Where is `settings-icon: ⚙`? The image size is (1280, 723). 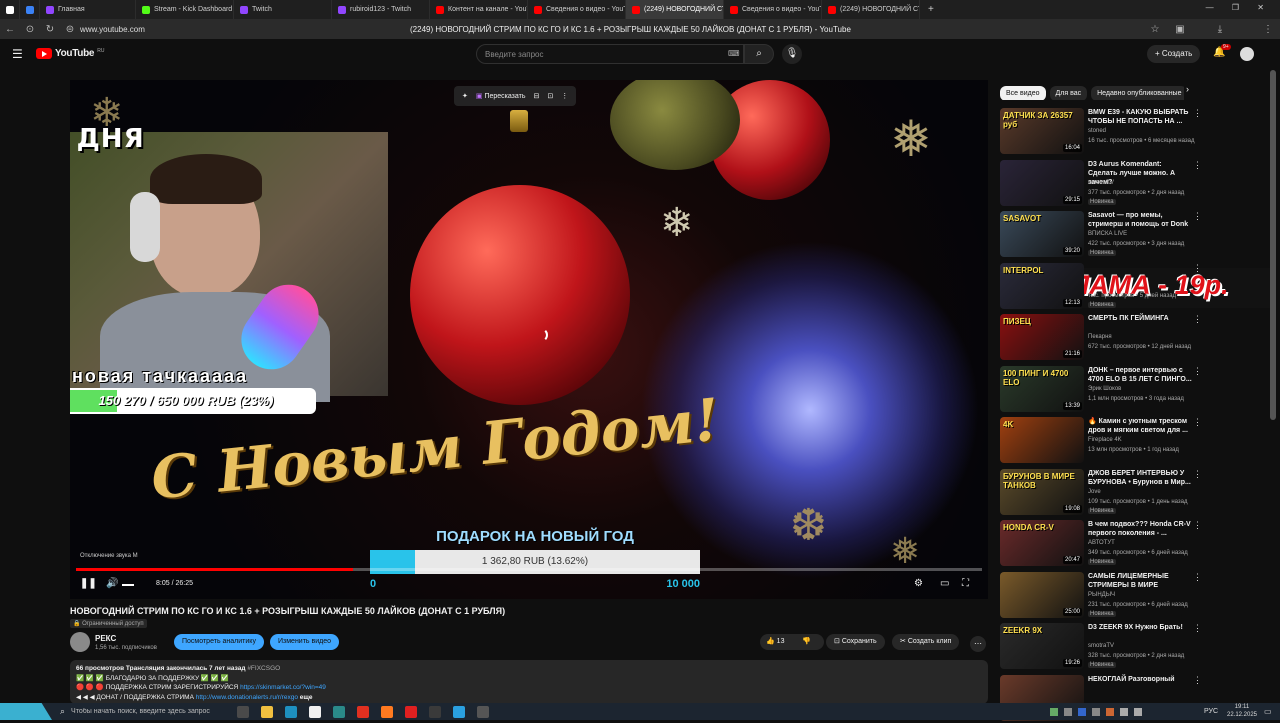
settings-icon: ⚙ is located at coordinates (918, 583).